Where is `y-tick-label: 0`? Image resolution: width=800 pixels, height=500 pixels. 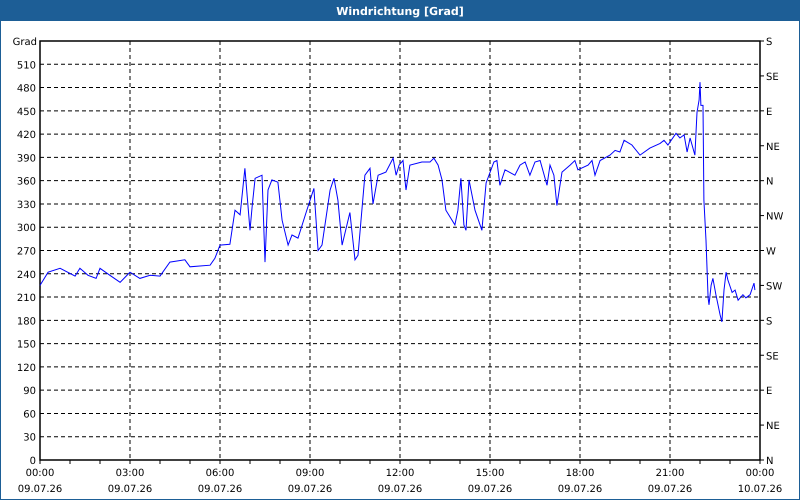 y-tick-label: 0 is located at coordinates (33, 461).